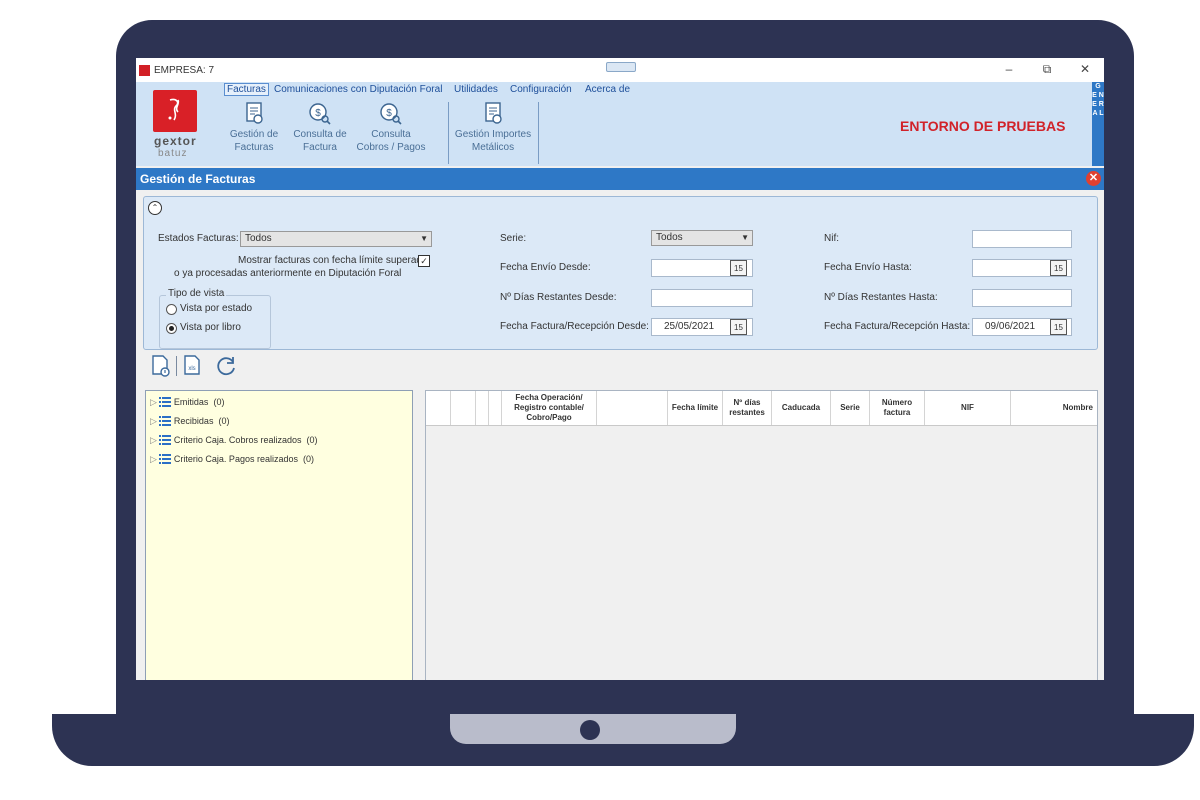  What do you see at coordinates (320, 134) in the screenshot?
I see `consulta-factura-label-1: Consulta de` at bounding box center [320, 134].